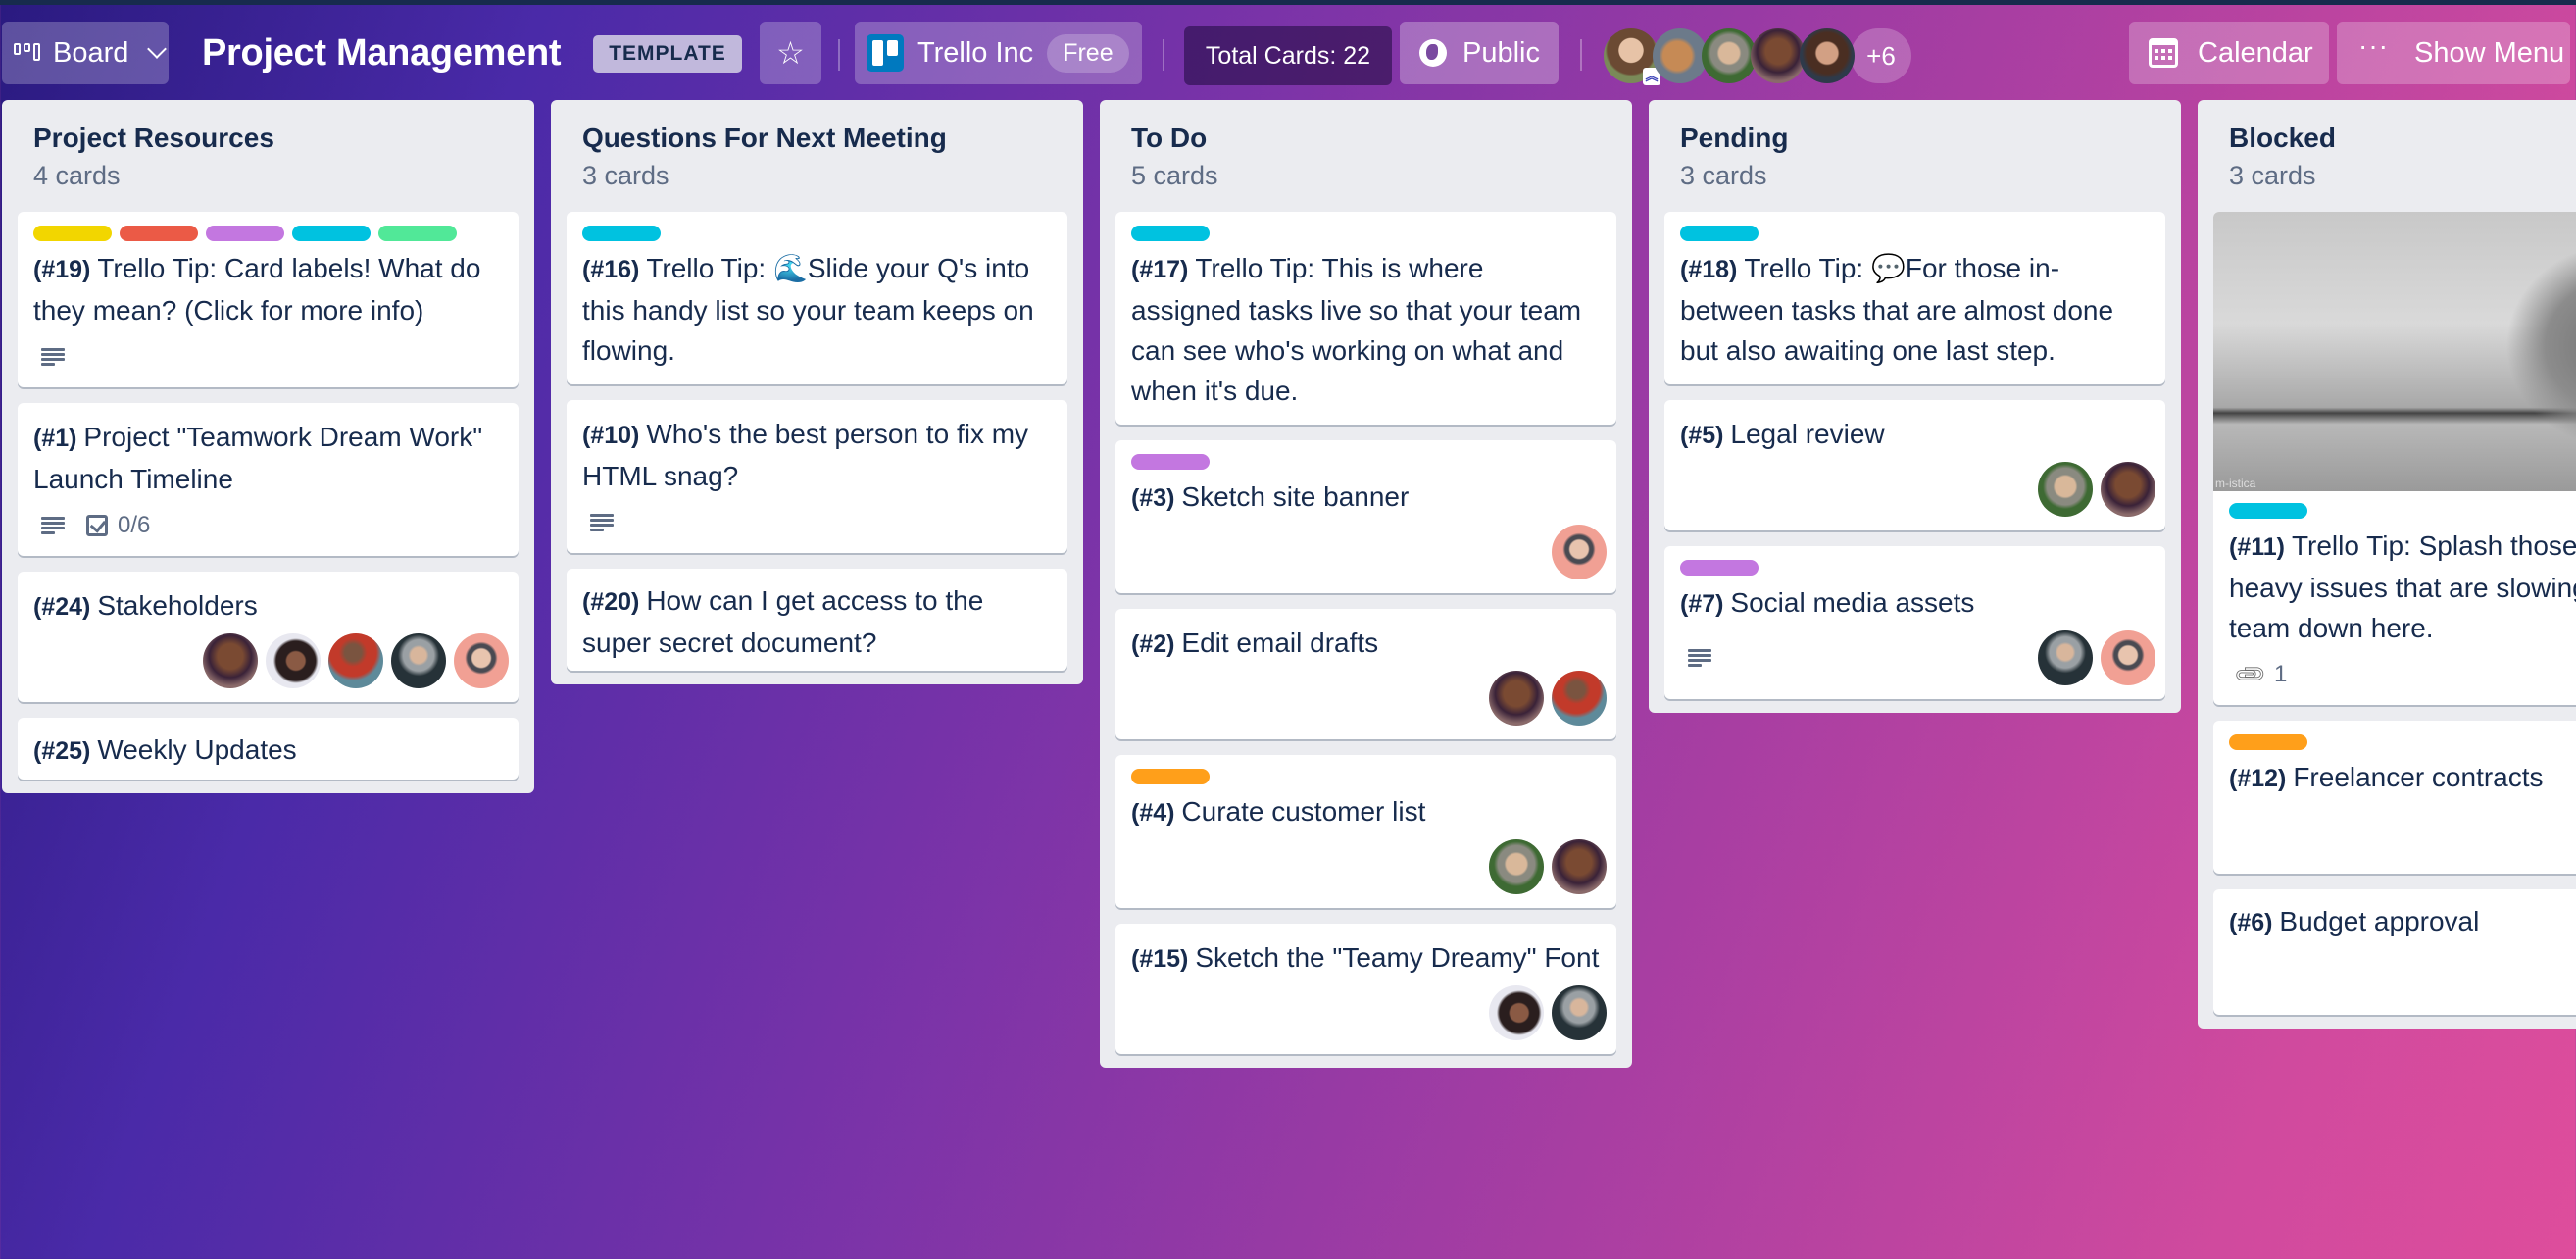 The image size is (2576, 1259). Describe the element at coordinates (1366, 138) in the screenshot. I see `list-title: To Do` at that location.